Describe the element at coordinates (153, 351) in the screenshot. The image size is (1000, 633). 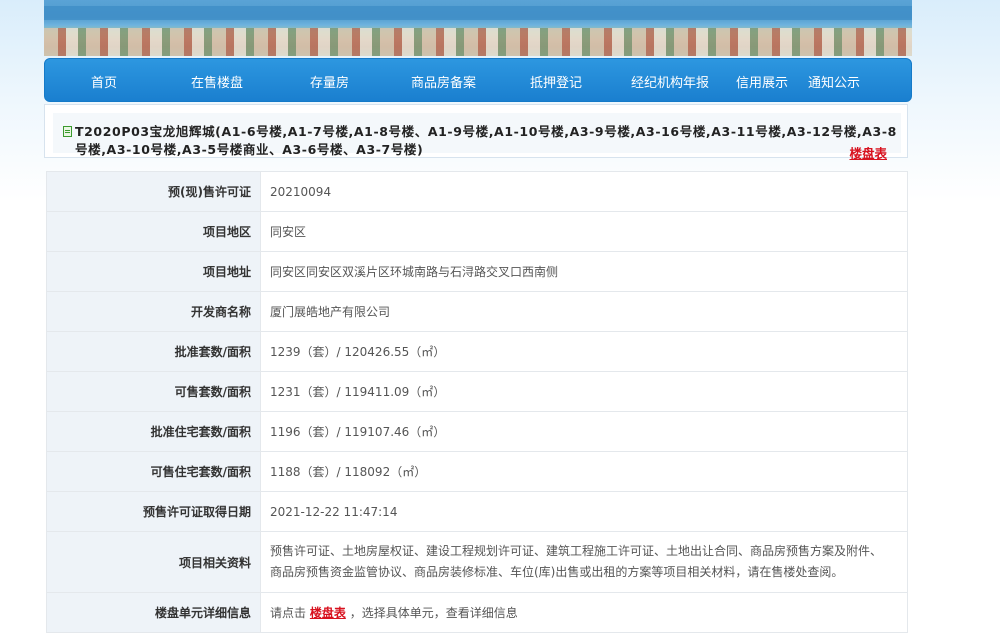
I see `detail-label: 批准套数/面积` at that location.